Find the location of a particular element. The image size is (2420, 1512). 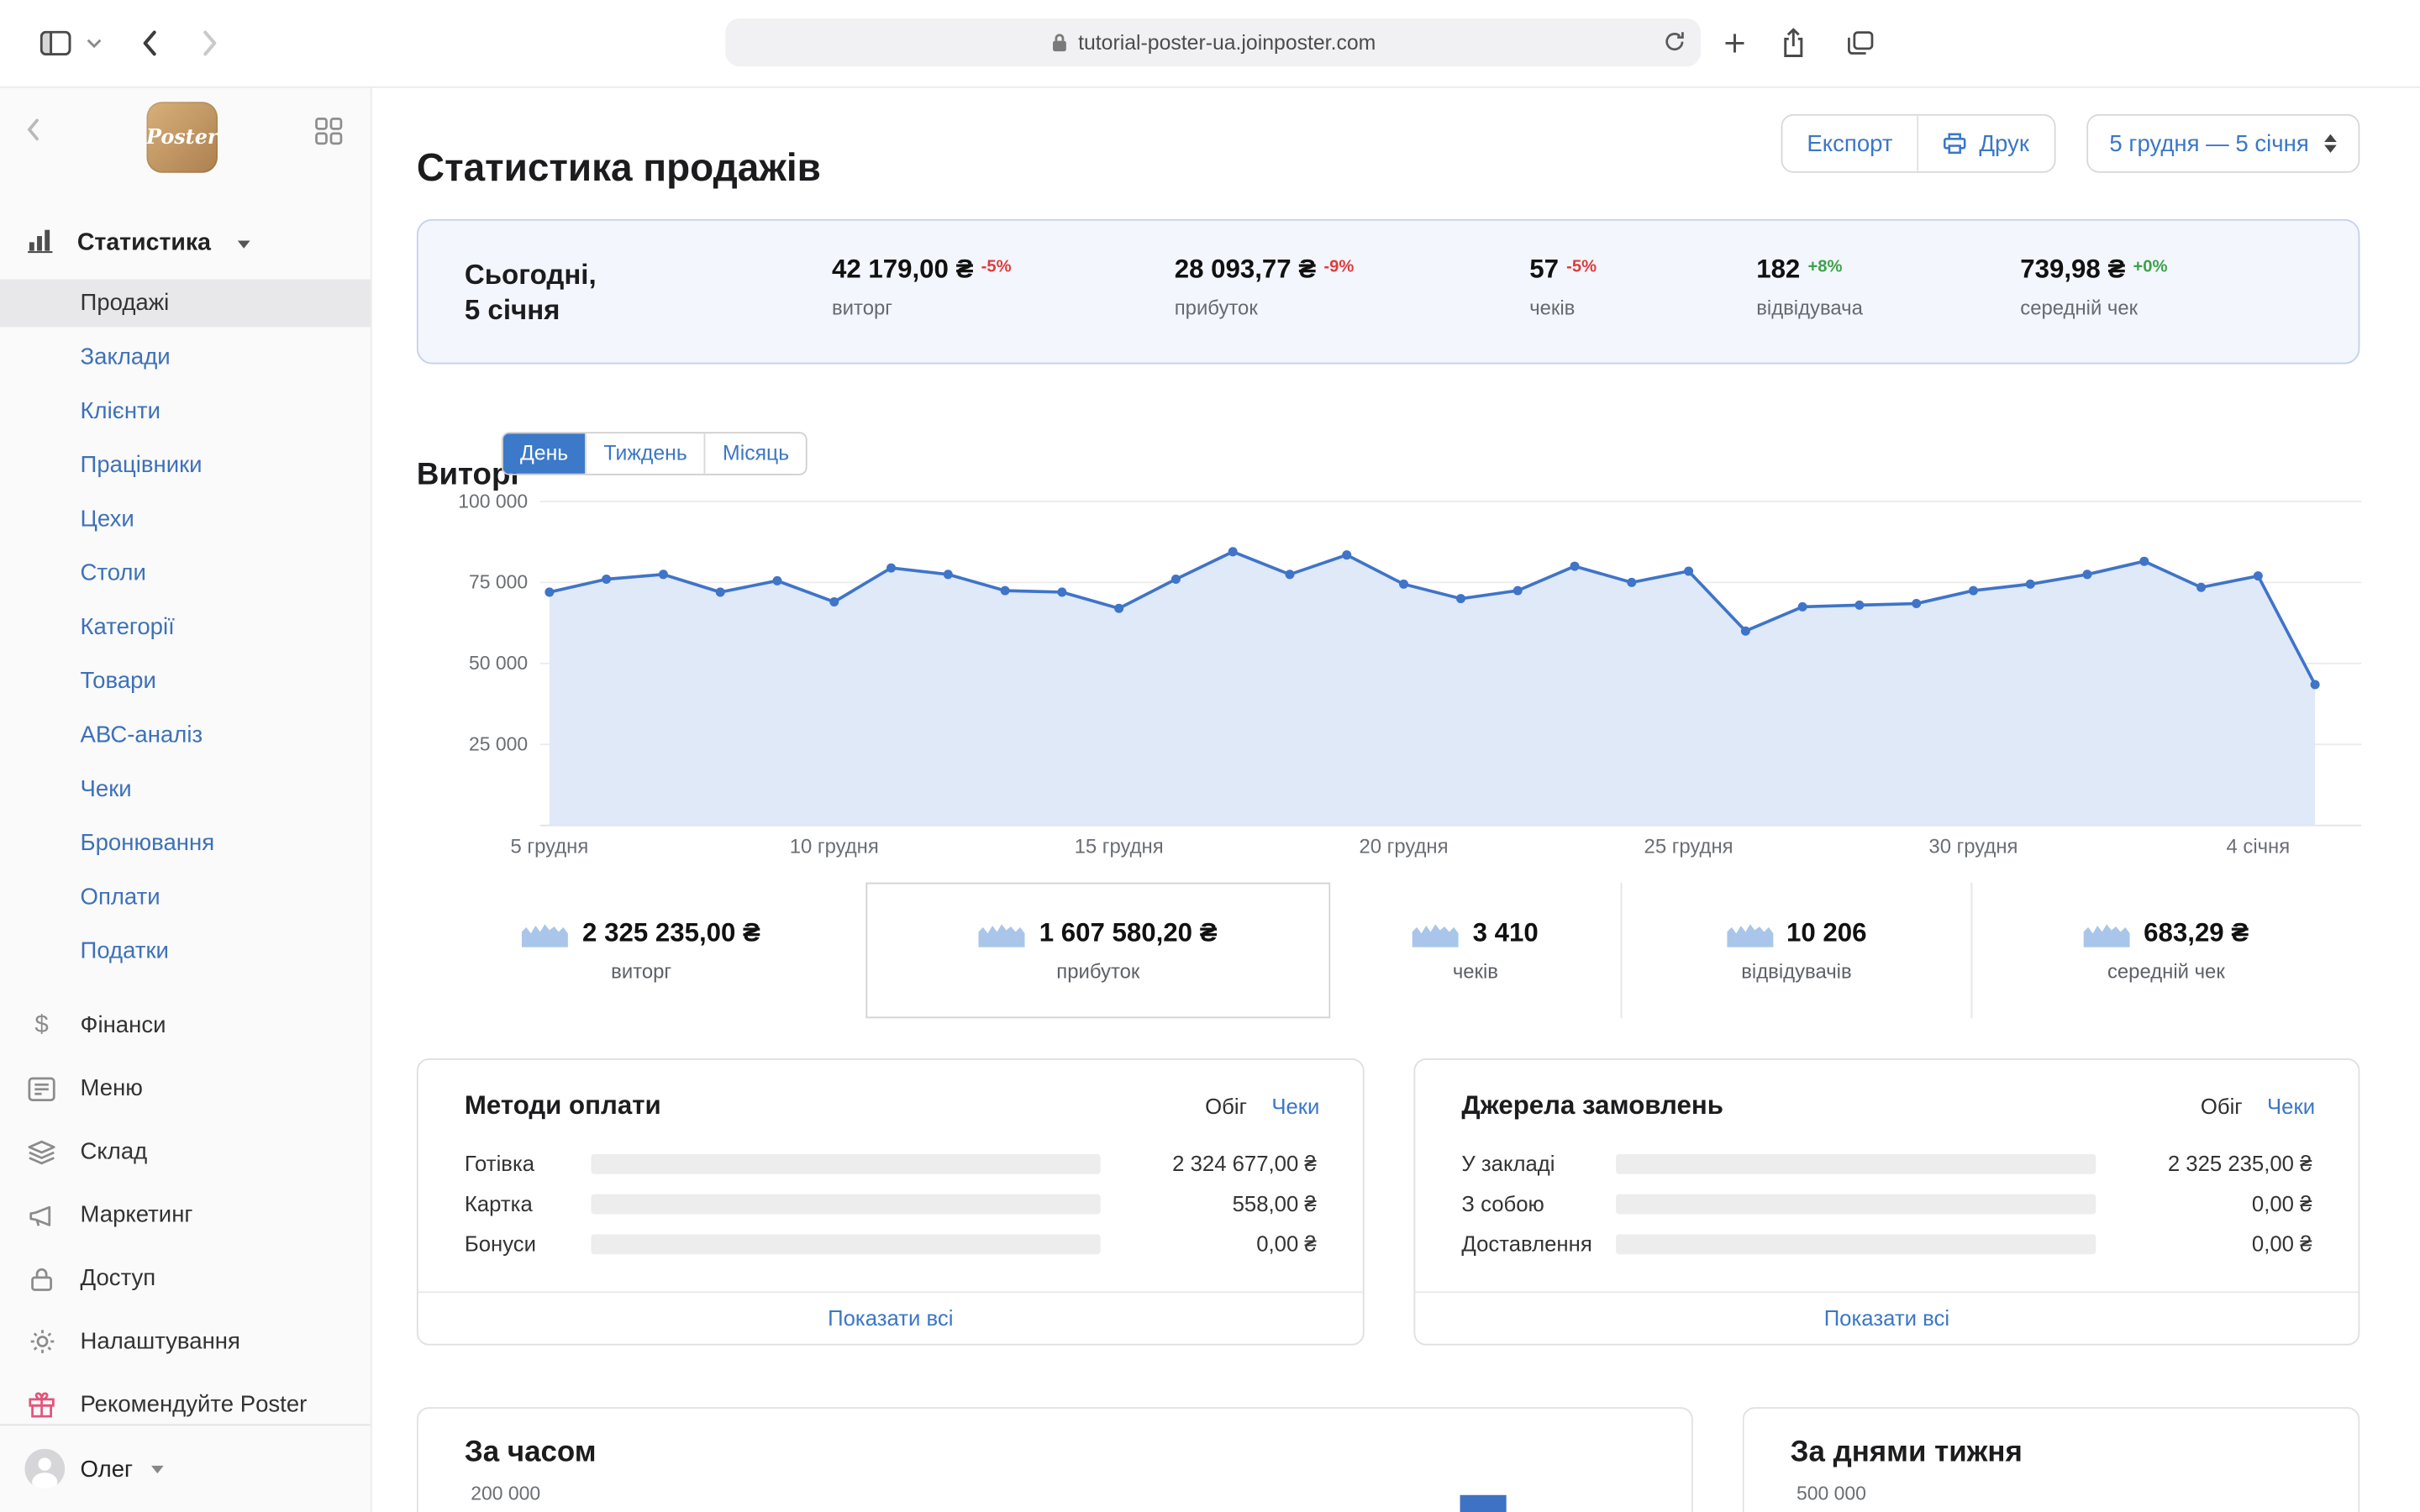

export-button: Експорт is located at coordinates (1850, 143).